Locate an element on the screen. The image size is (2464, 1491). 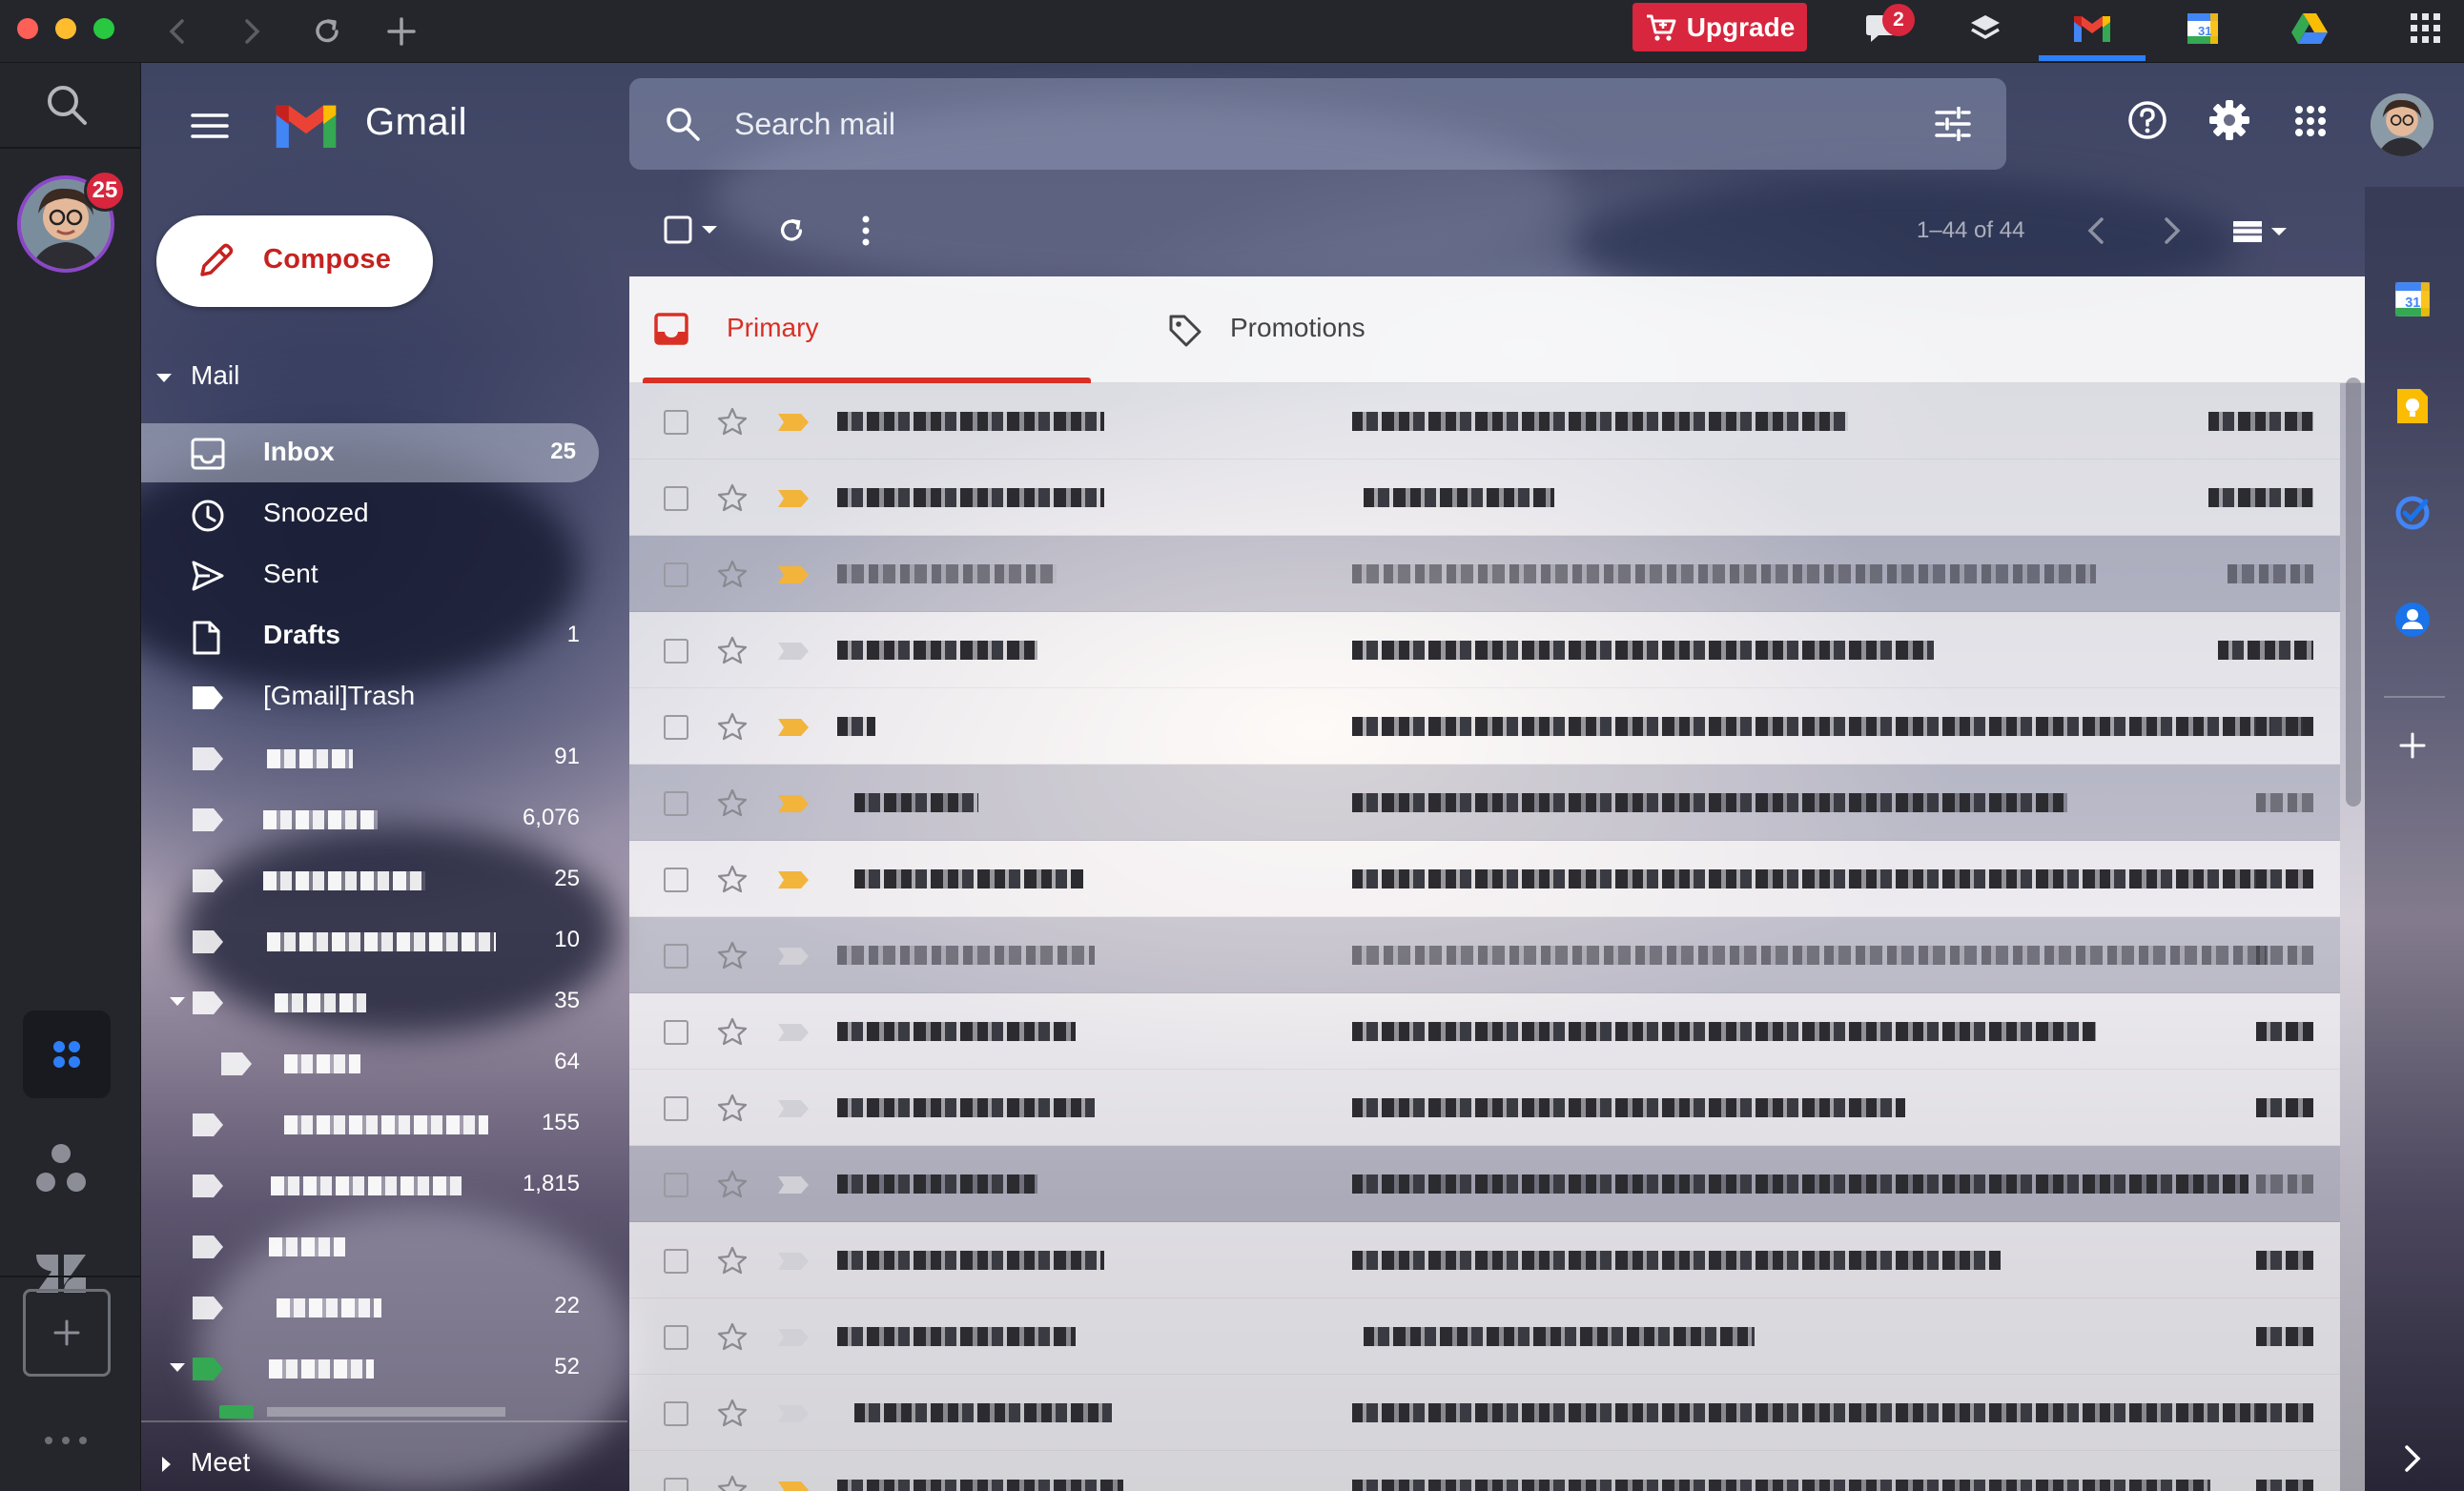
nav-inbox: Inbox 25 is located at coordinates (370, 452).